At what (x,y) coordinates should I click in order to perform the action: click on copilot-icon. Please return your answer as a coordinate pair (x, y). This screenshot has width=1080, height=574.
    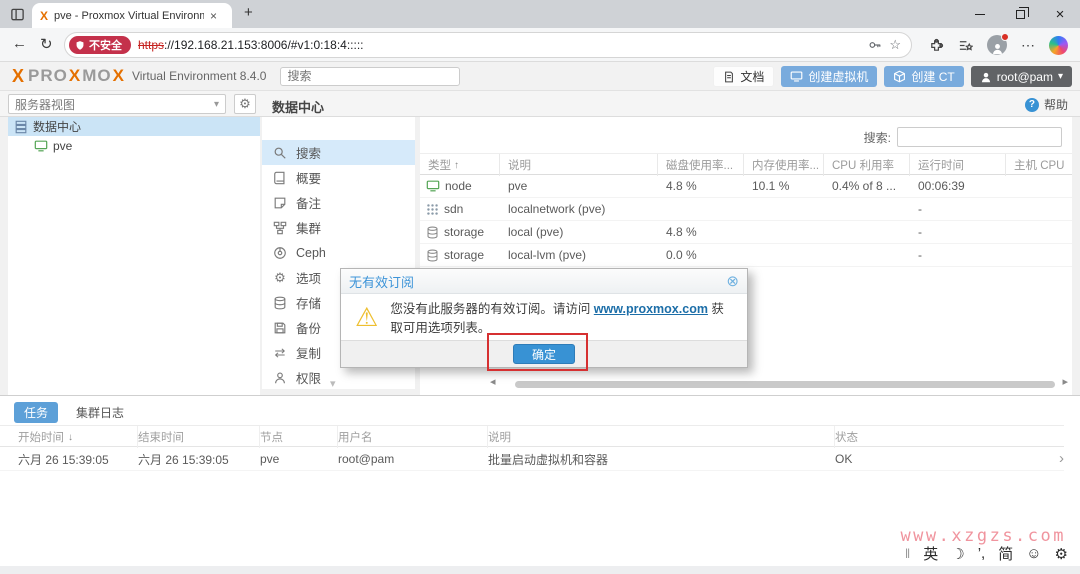
    Looking at the image, I should click on (1058, 45).